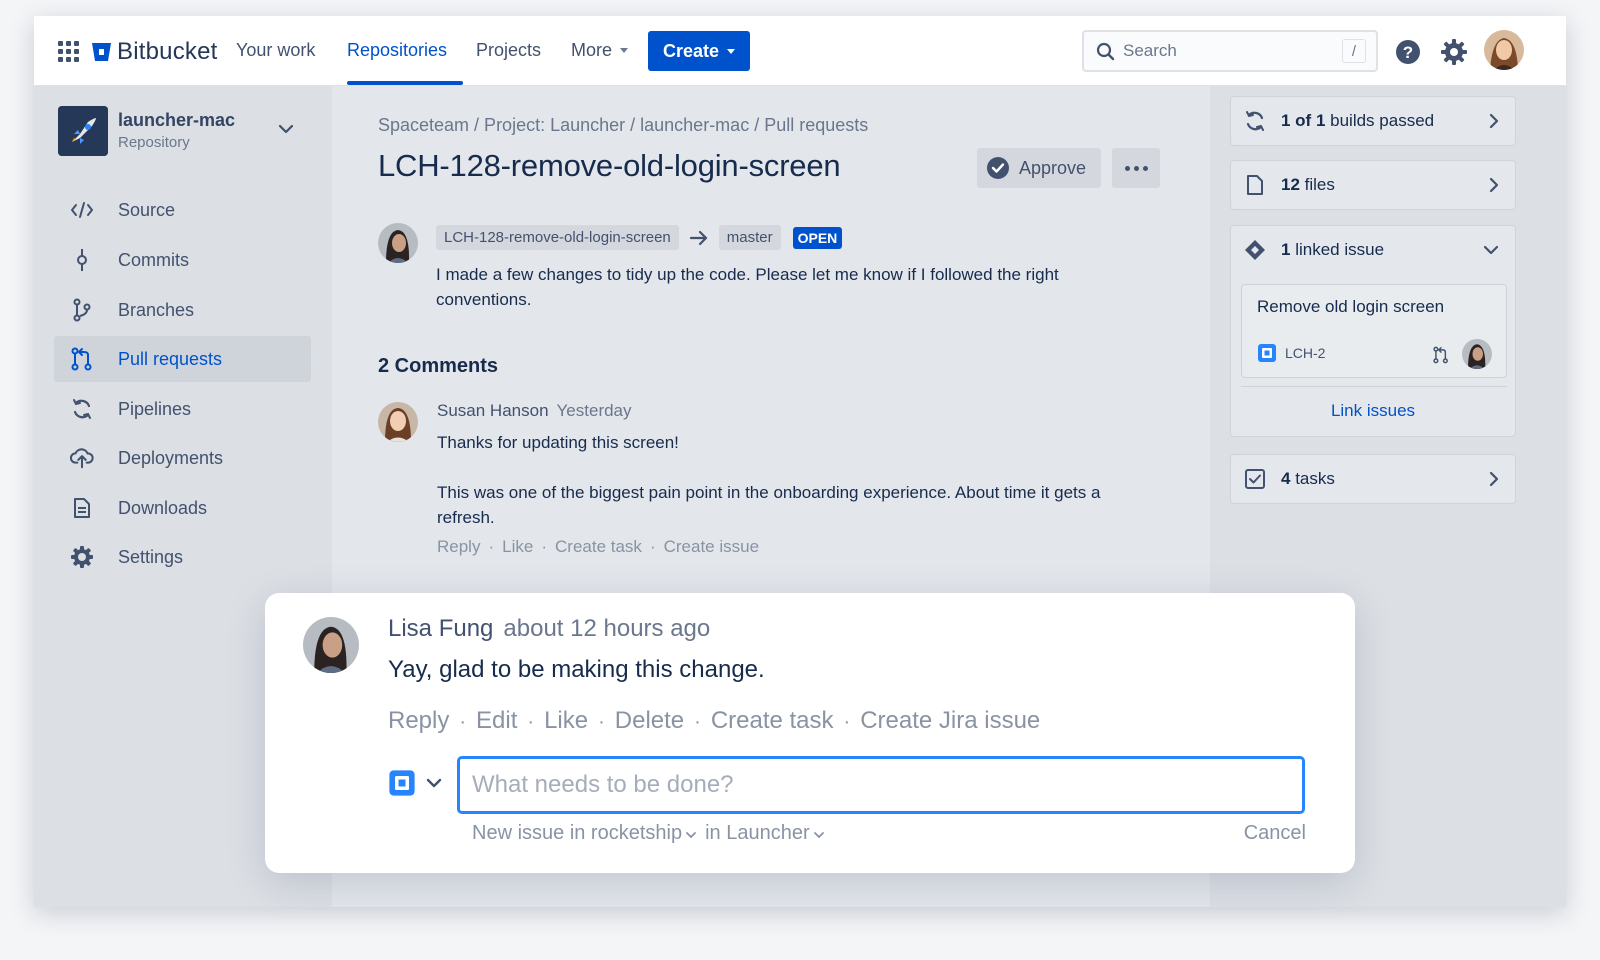  Describe the element at coordinates (182, 210) in the screenshot. I see `sidebar-item-source: Source` at that location.